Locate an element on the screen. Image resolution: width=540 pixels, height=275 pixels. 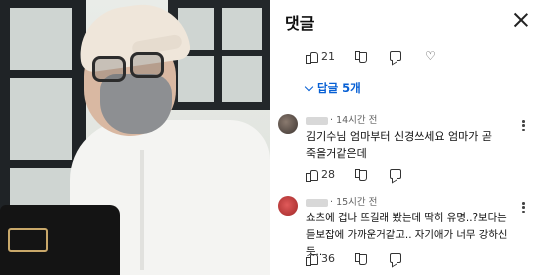
comment-meta: · 15시간 전 is located at coordinates (341, 201).